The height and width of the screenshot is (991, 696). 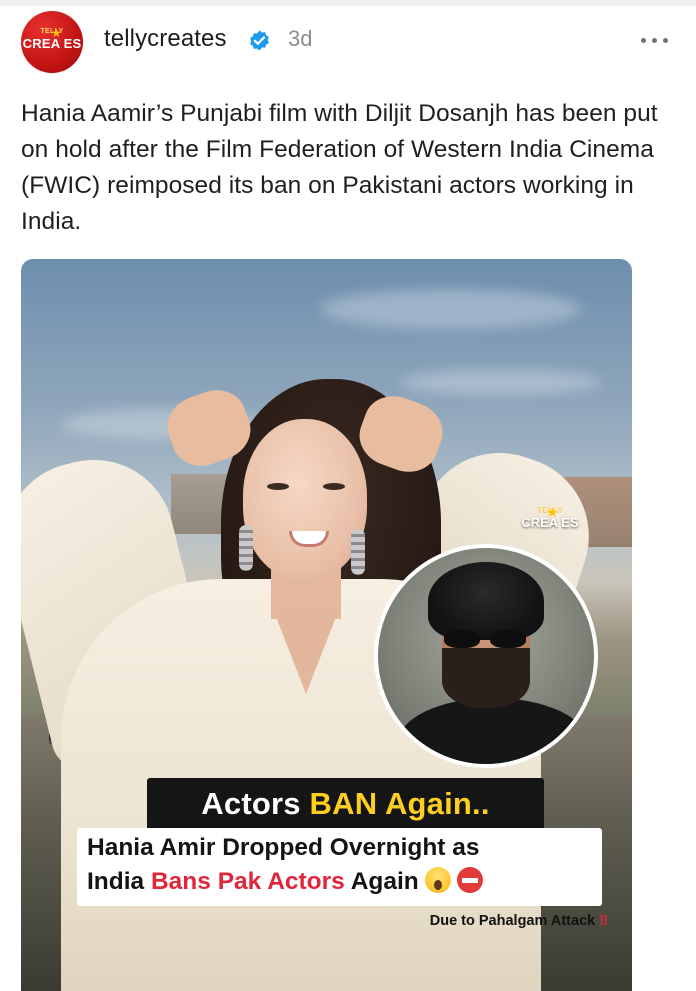 I want to click on footer-text: Due to Pahalgam Attack ‼, so click(x=519, y=921).